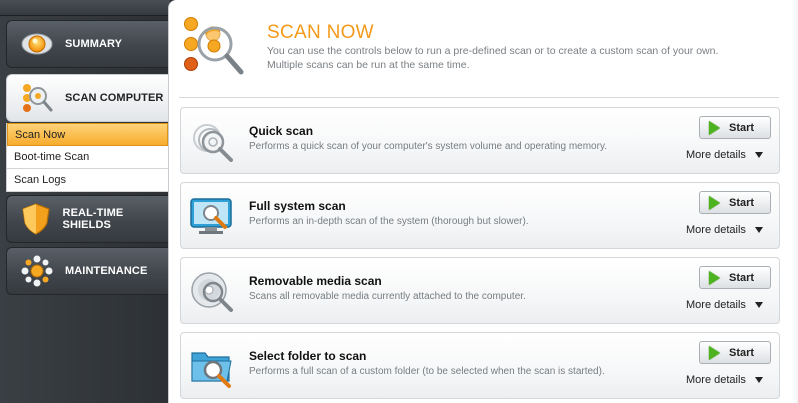 The height and width of the screenshot is (403, 798). I want to click on scan-subnav: Scan Now Boot-time Scan Scan Logs, so click(87, 157).